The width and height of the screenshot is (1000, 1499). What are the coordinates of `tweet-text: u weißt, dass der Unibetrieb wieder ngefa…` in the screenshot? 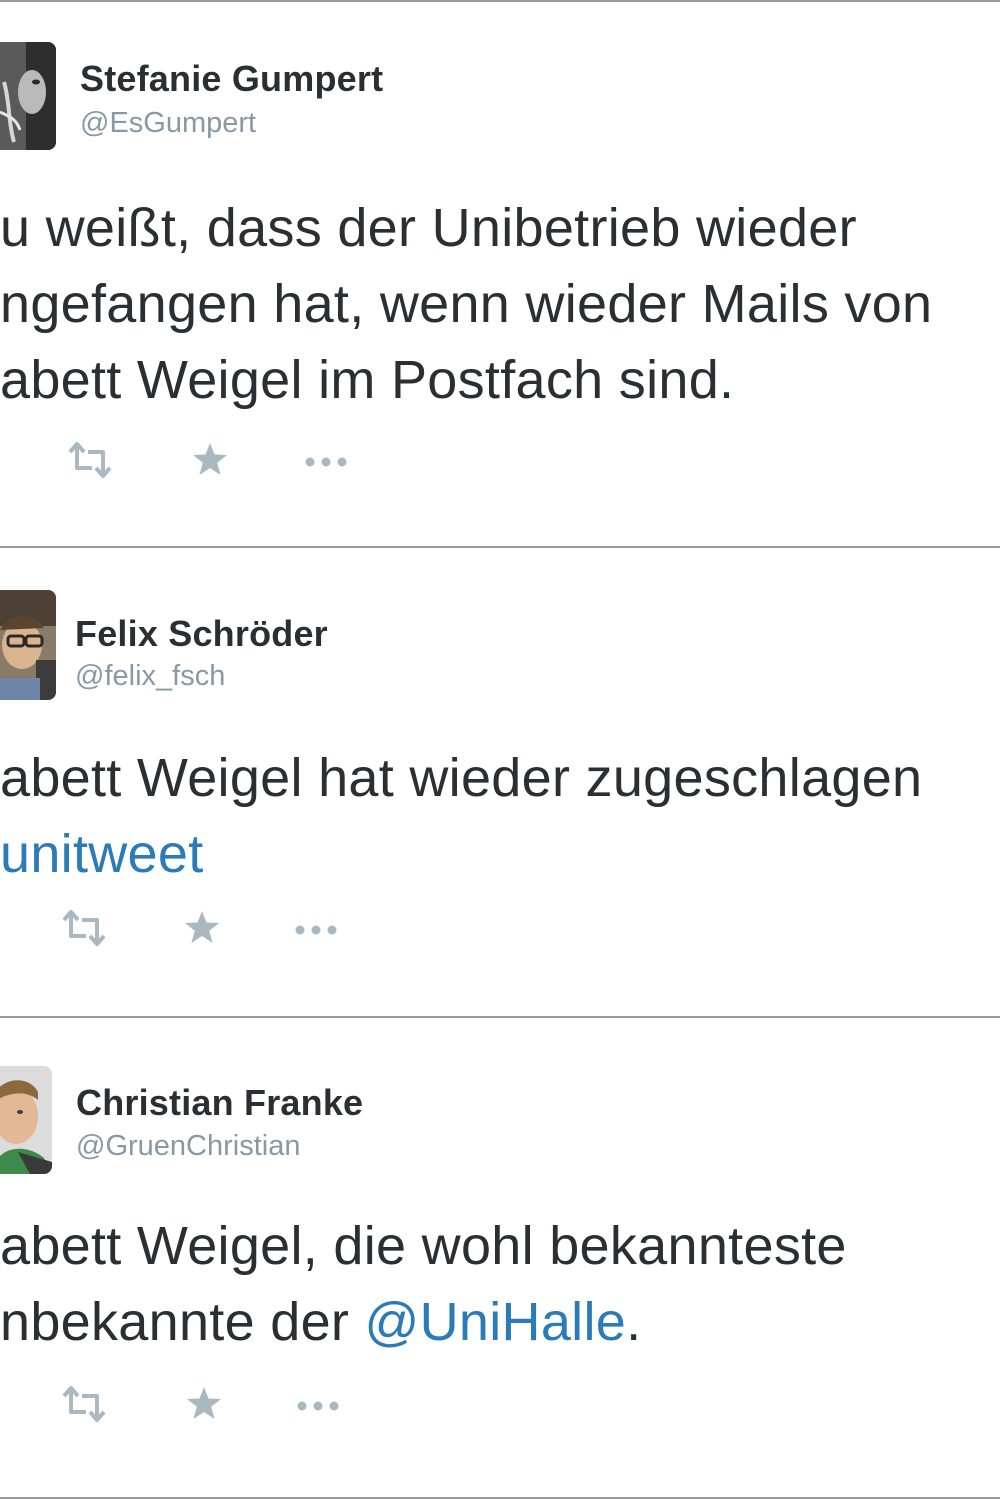 It's located at (466, 304).